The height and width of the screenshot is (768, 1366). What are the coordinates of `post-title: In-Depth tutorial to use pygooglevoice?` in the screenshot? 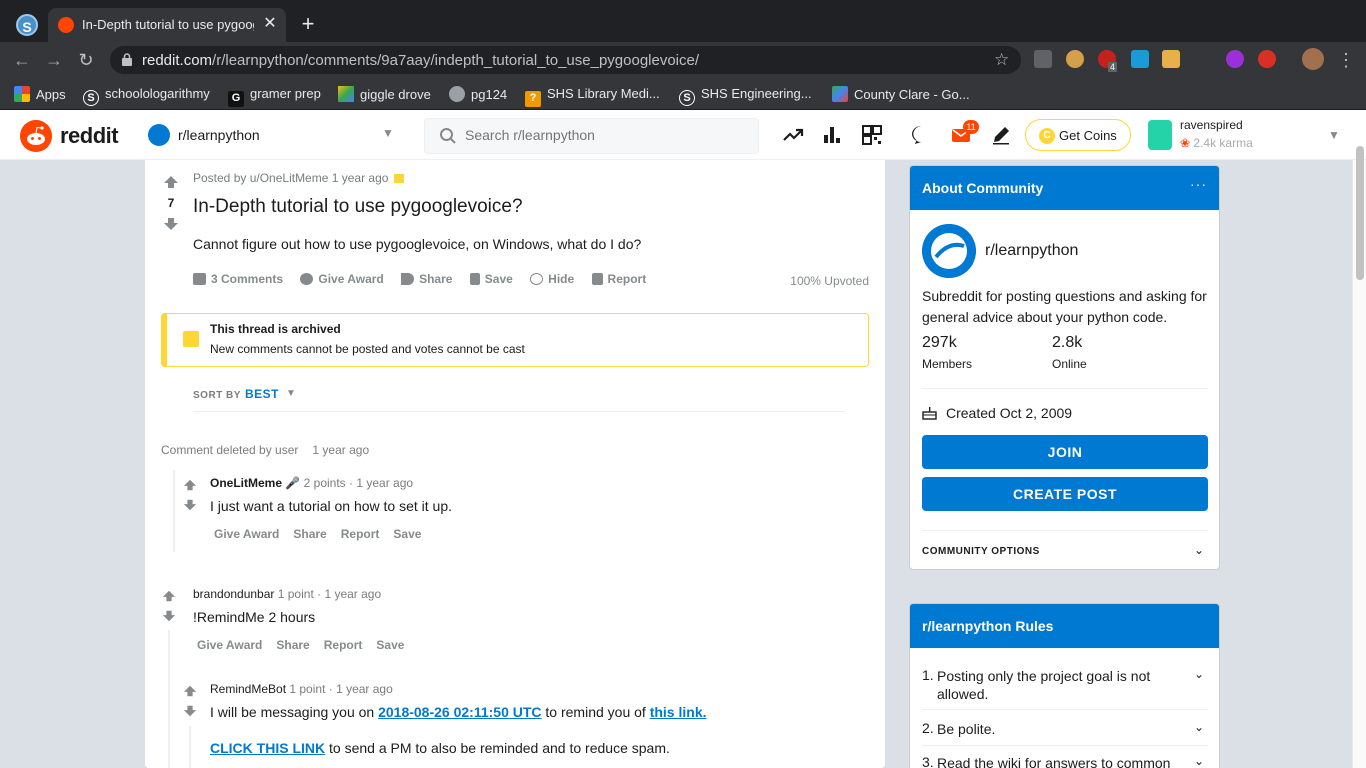 It's located at (358, 207).